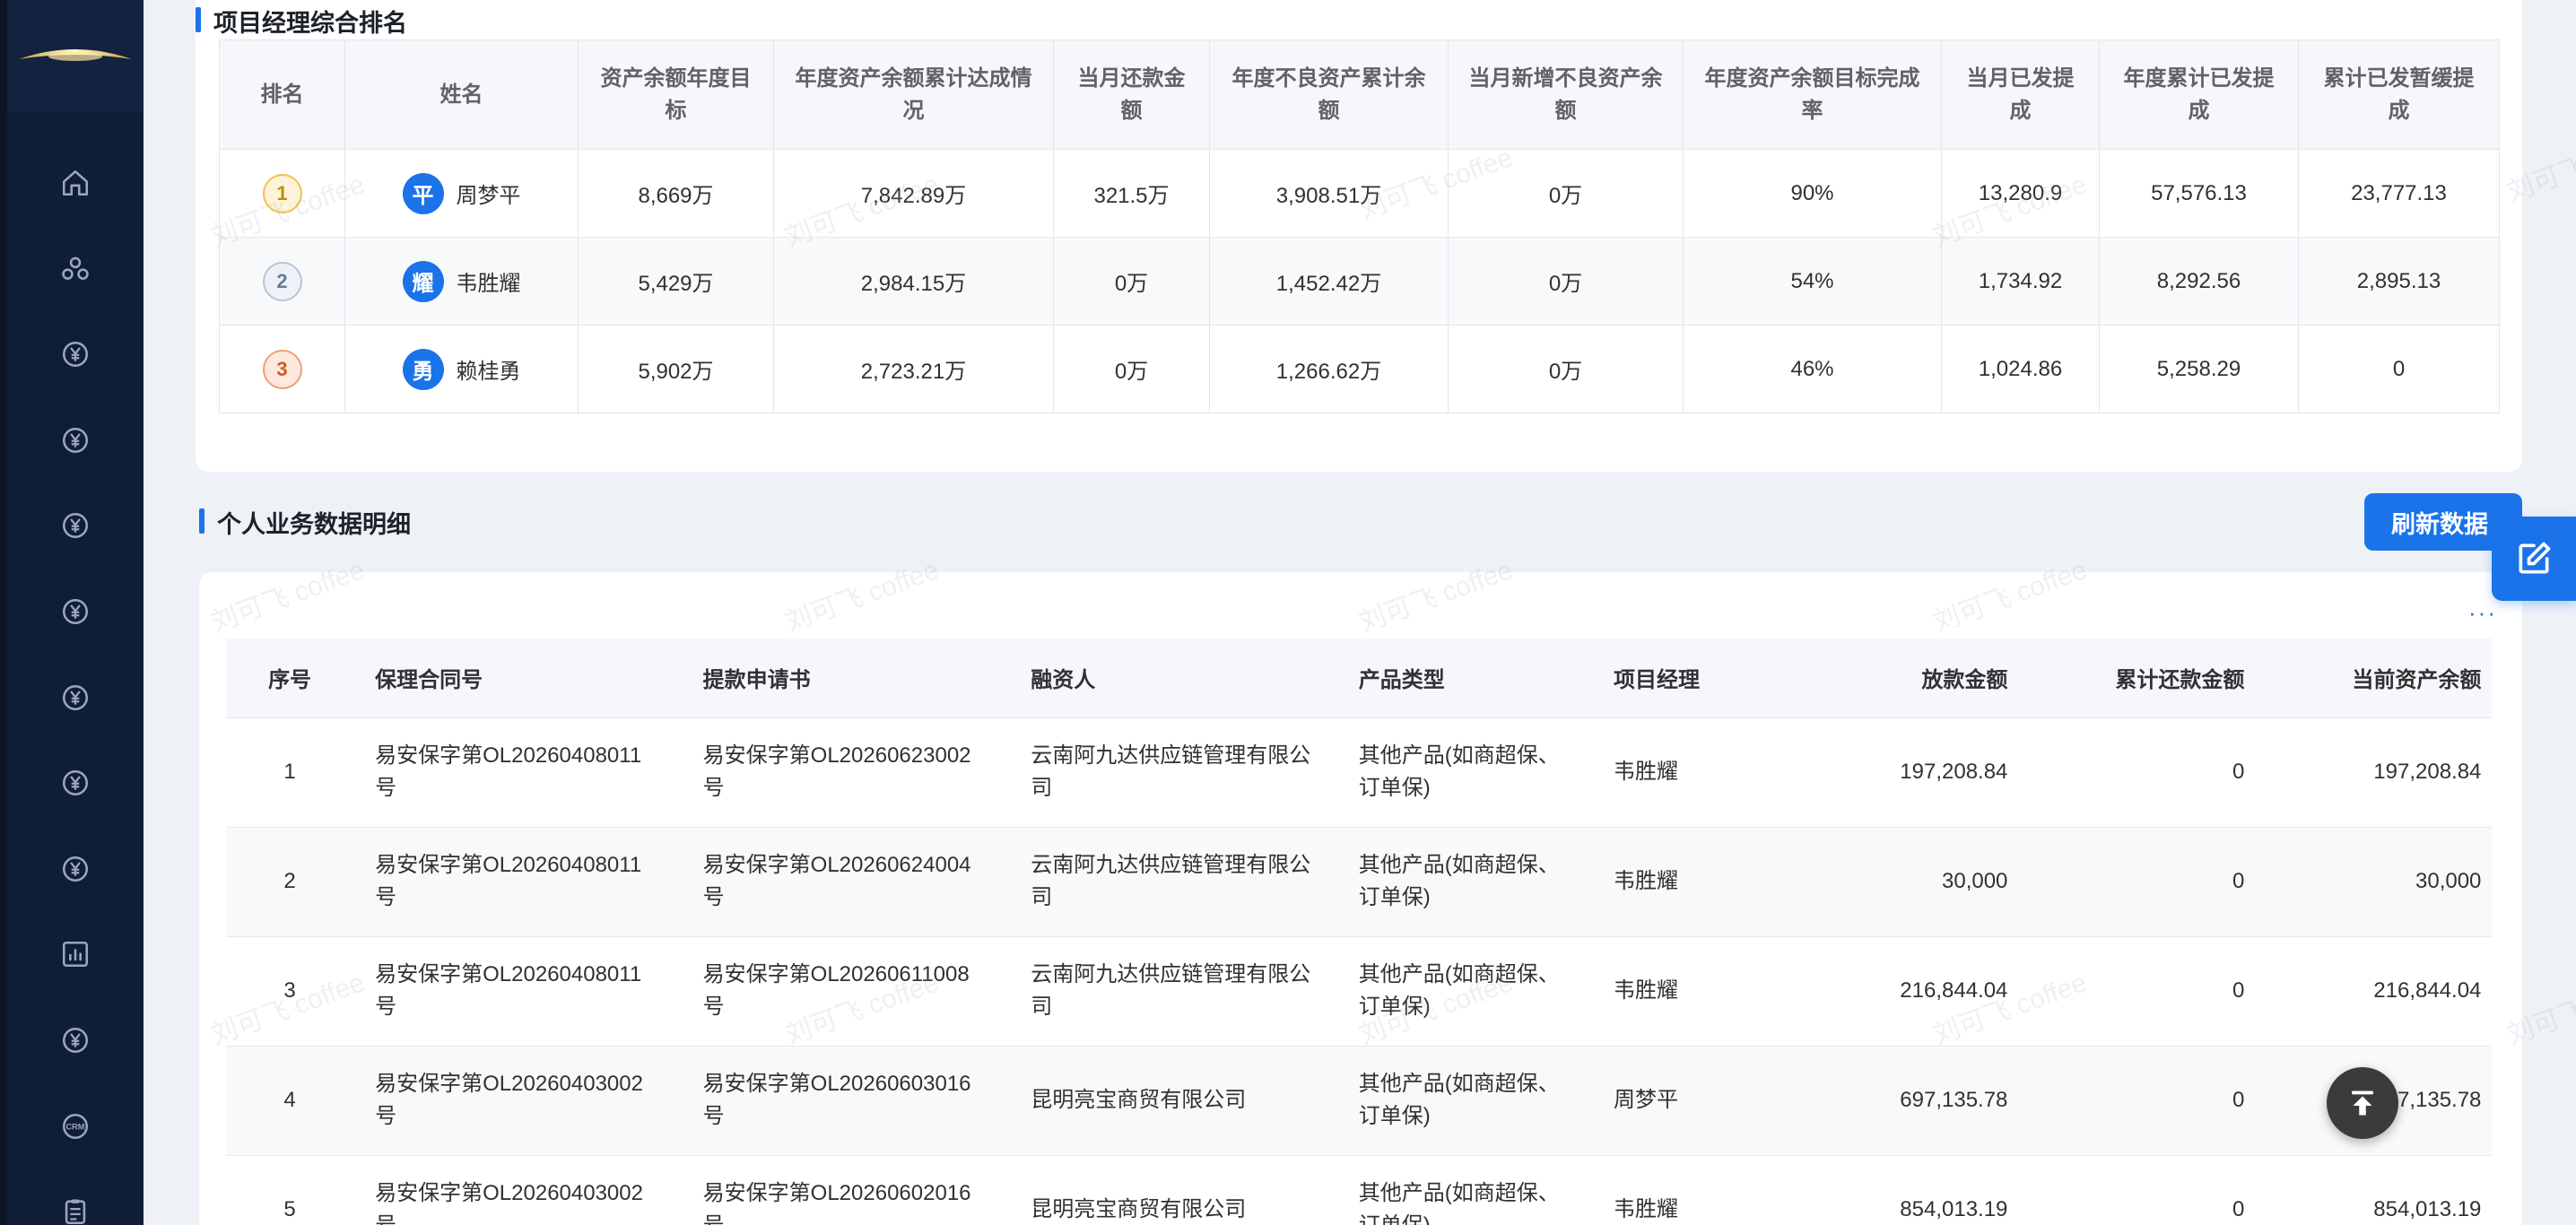 The image size is (2576, 1225). Describe the element at coordinates (913, 94) in the screenshot. I see `ranking-header: 年度资产余额累计达成情况` at that location.